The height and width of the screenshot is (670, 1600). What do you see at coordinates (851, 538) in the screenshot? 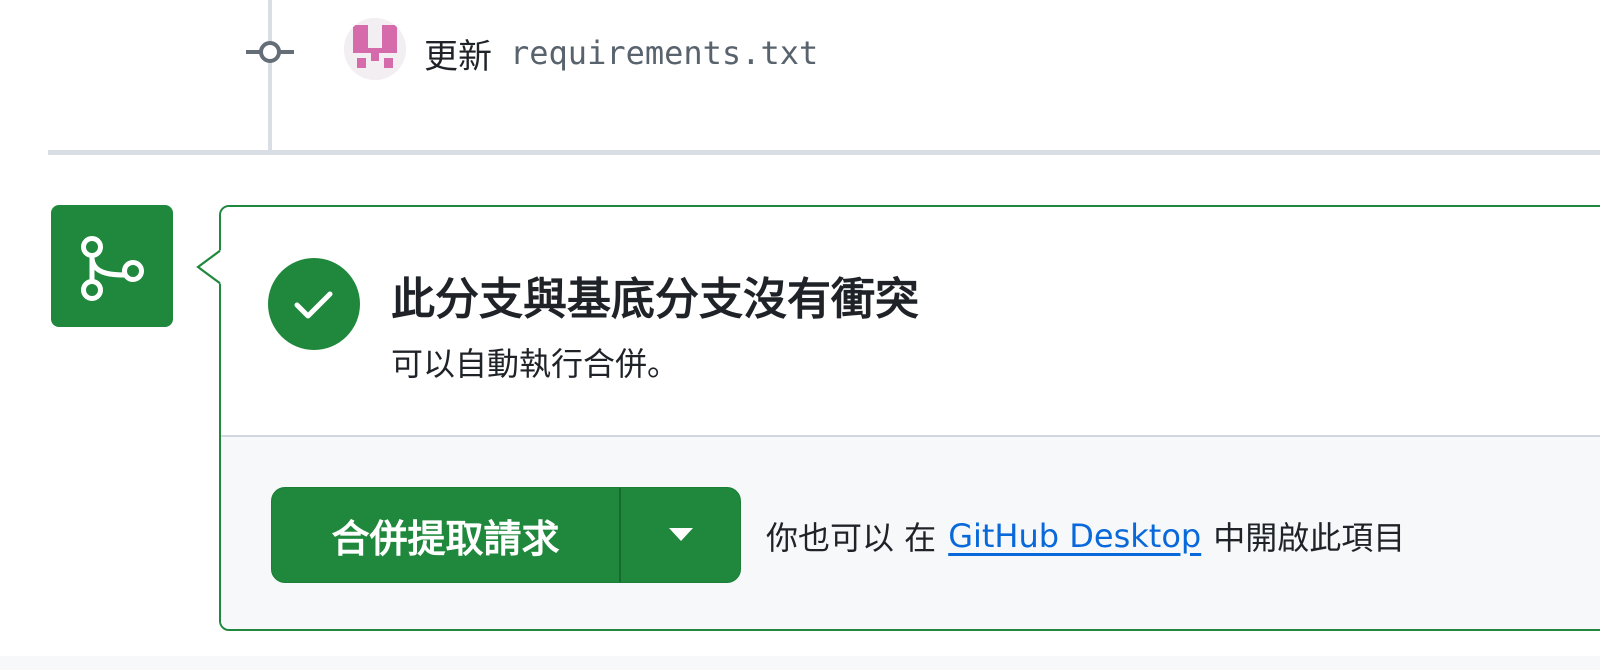
I see `open-in-desktop-prefix: 你也可以 在` at bounding box center [851, 538].